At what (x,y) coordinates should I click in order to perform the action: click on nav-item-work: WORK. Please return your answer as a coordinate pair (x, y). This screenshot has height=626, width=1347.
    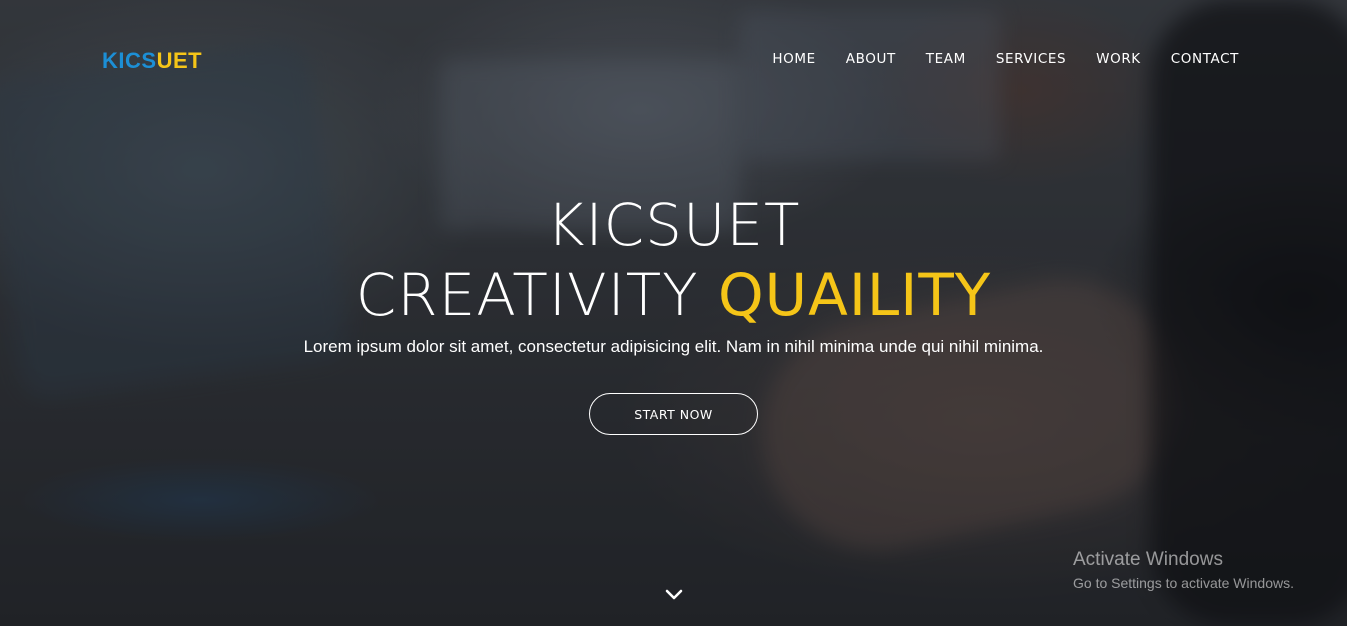
    Looking at the image, I should click on (1118, 59).